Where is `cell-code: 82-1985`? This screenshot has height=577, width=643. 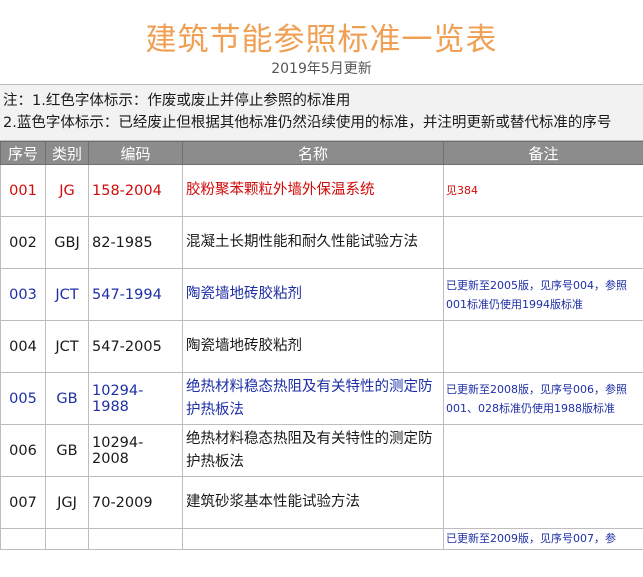
cell-code: 82-1985 is located at coordinates (135, 242).